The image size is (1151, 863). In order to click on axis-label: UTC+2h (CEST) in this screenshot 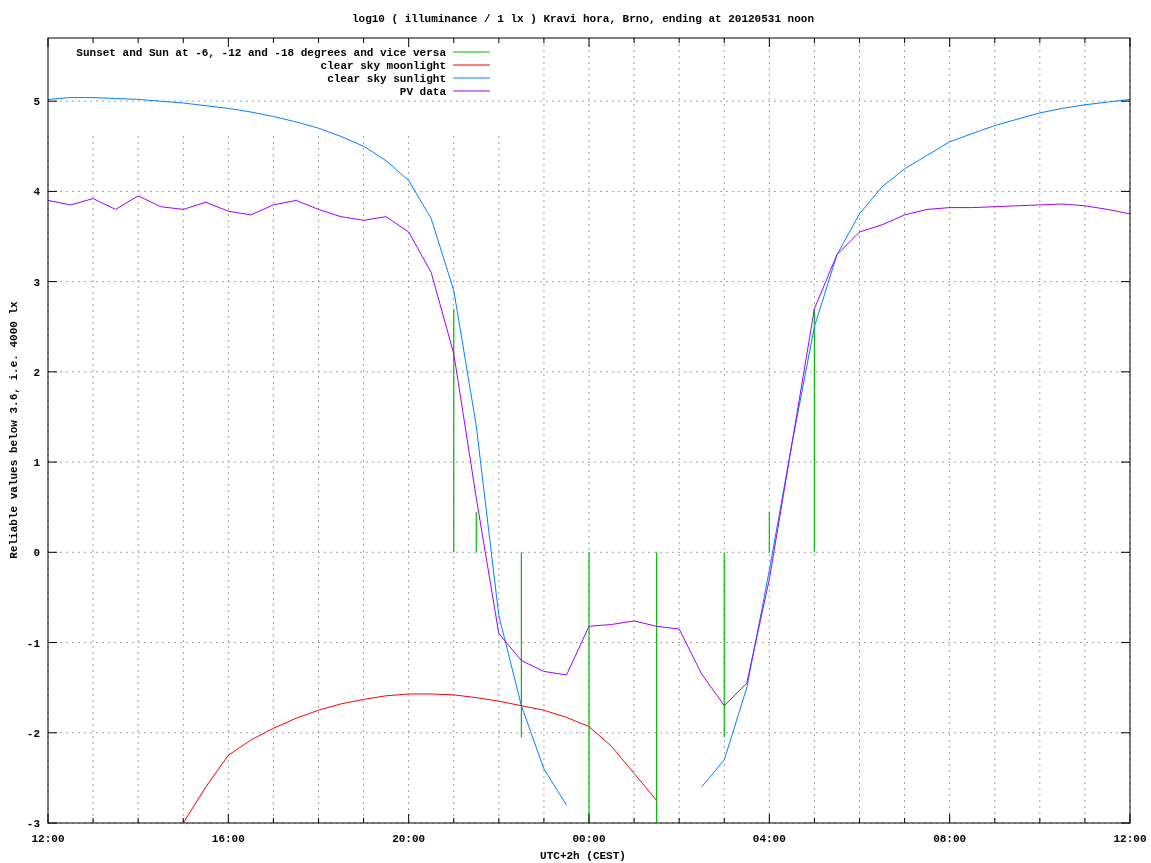, I will do `click(583, 856)`.